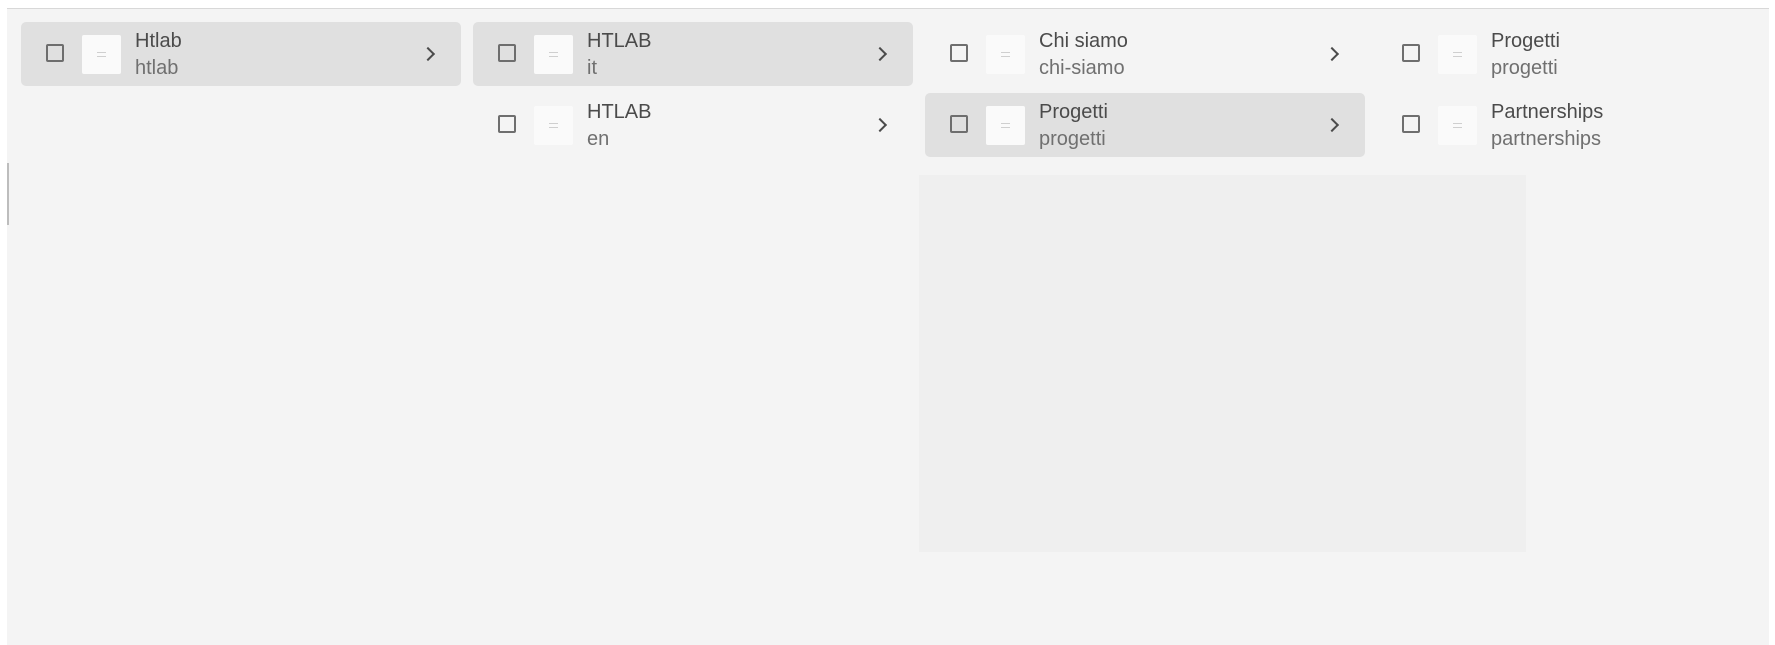  What do you see at coordinates (1547, 112) in the screenshot?
I see `item-title: Partnerships` at bounding box center [1547, 112].